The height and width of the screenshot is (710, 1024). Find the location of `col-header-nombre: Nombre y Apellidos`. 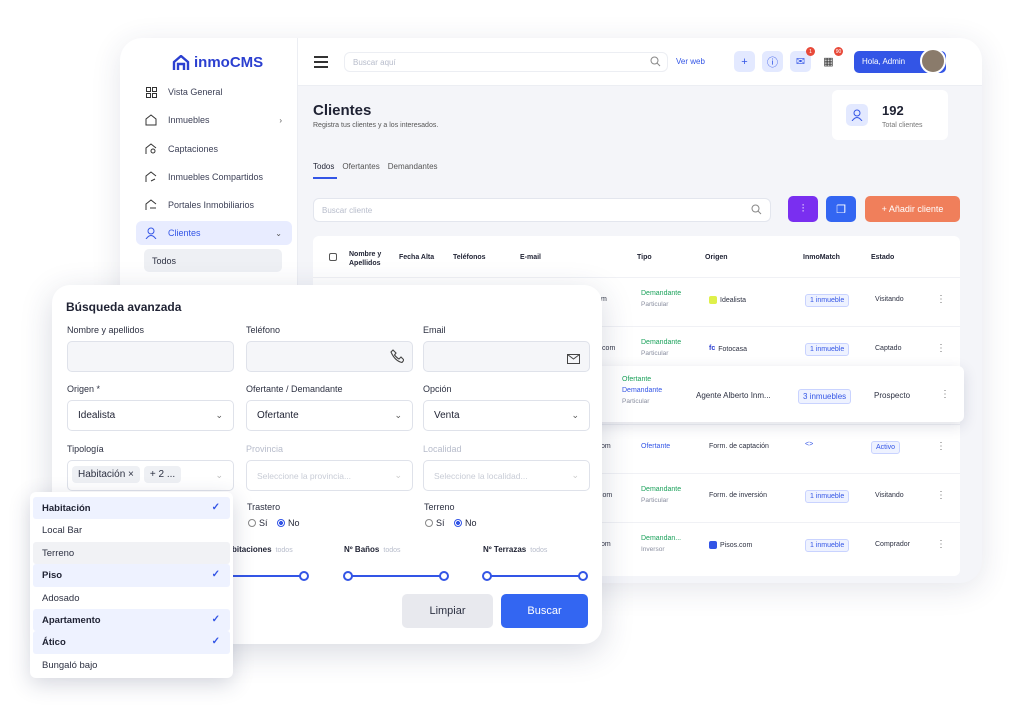

col-header-nombre: Nombre y Apellidos is located at coordinates (371, 259).